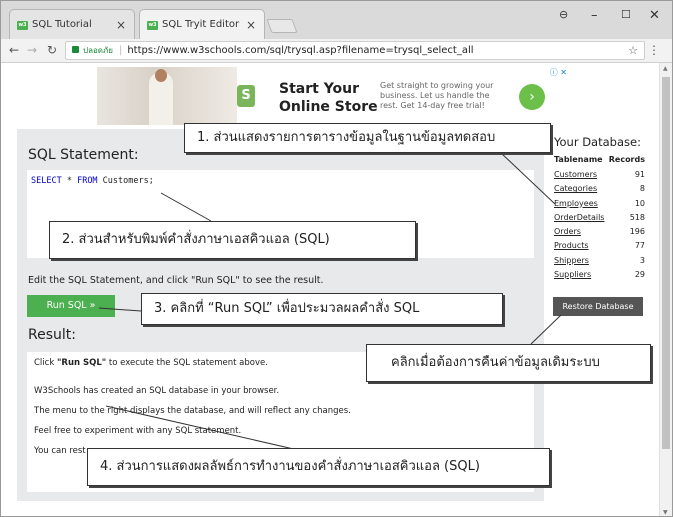 This screenshot has width=673, height=517. Describe the element at coordinates (578, 159) in the screenshot. I see `col-tablename: Tablename` at that location.